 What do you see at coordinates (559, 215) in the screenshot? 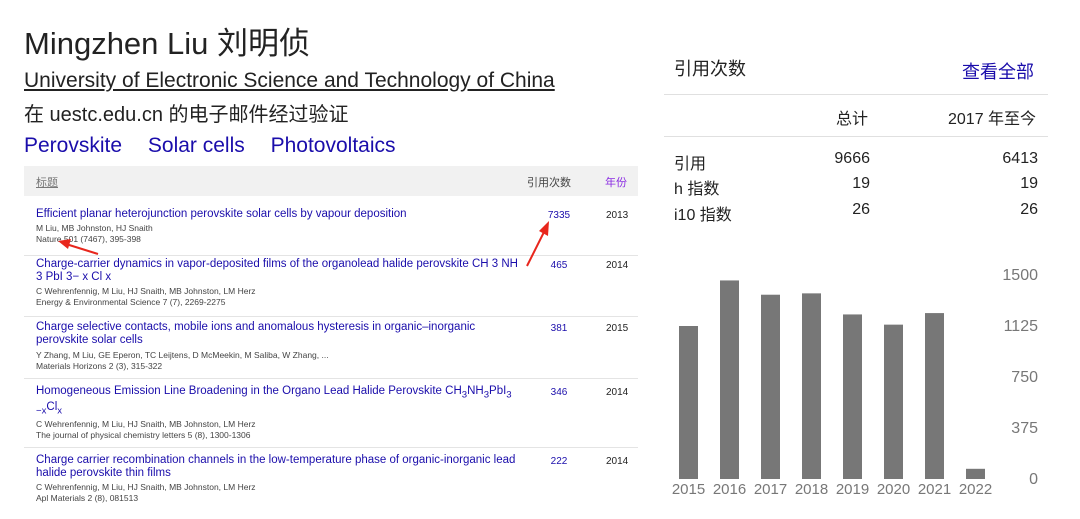
I see `cites-count-link: 7335` at bounding box center [559, 215].